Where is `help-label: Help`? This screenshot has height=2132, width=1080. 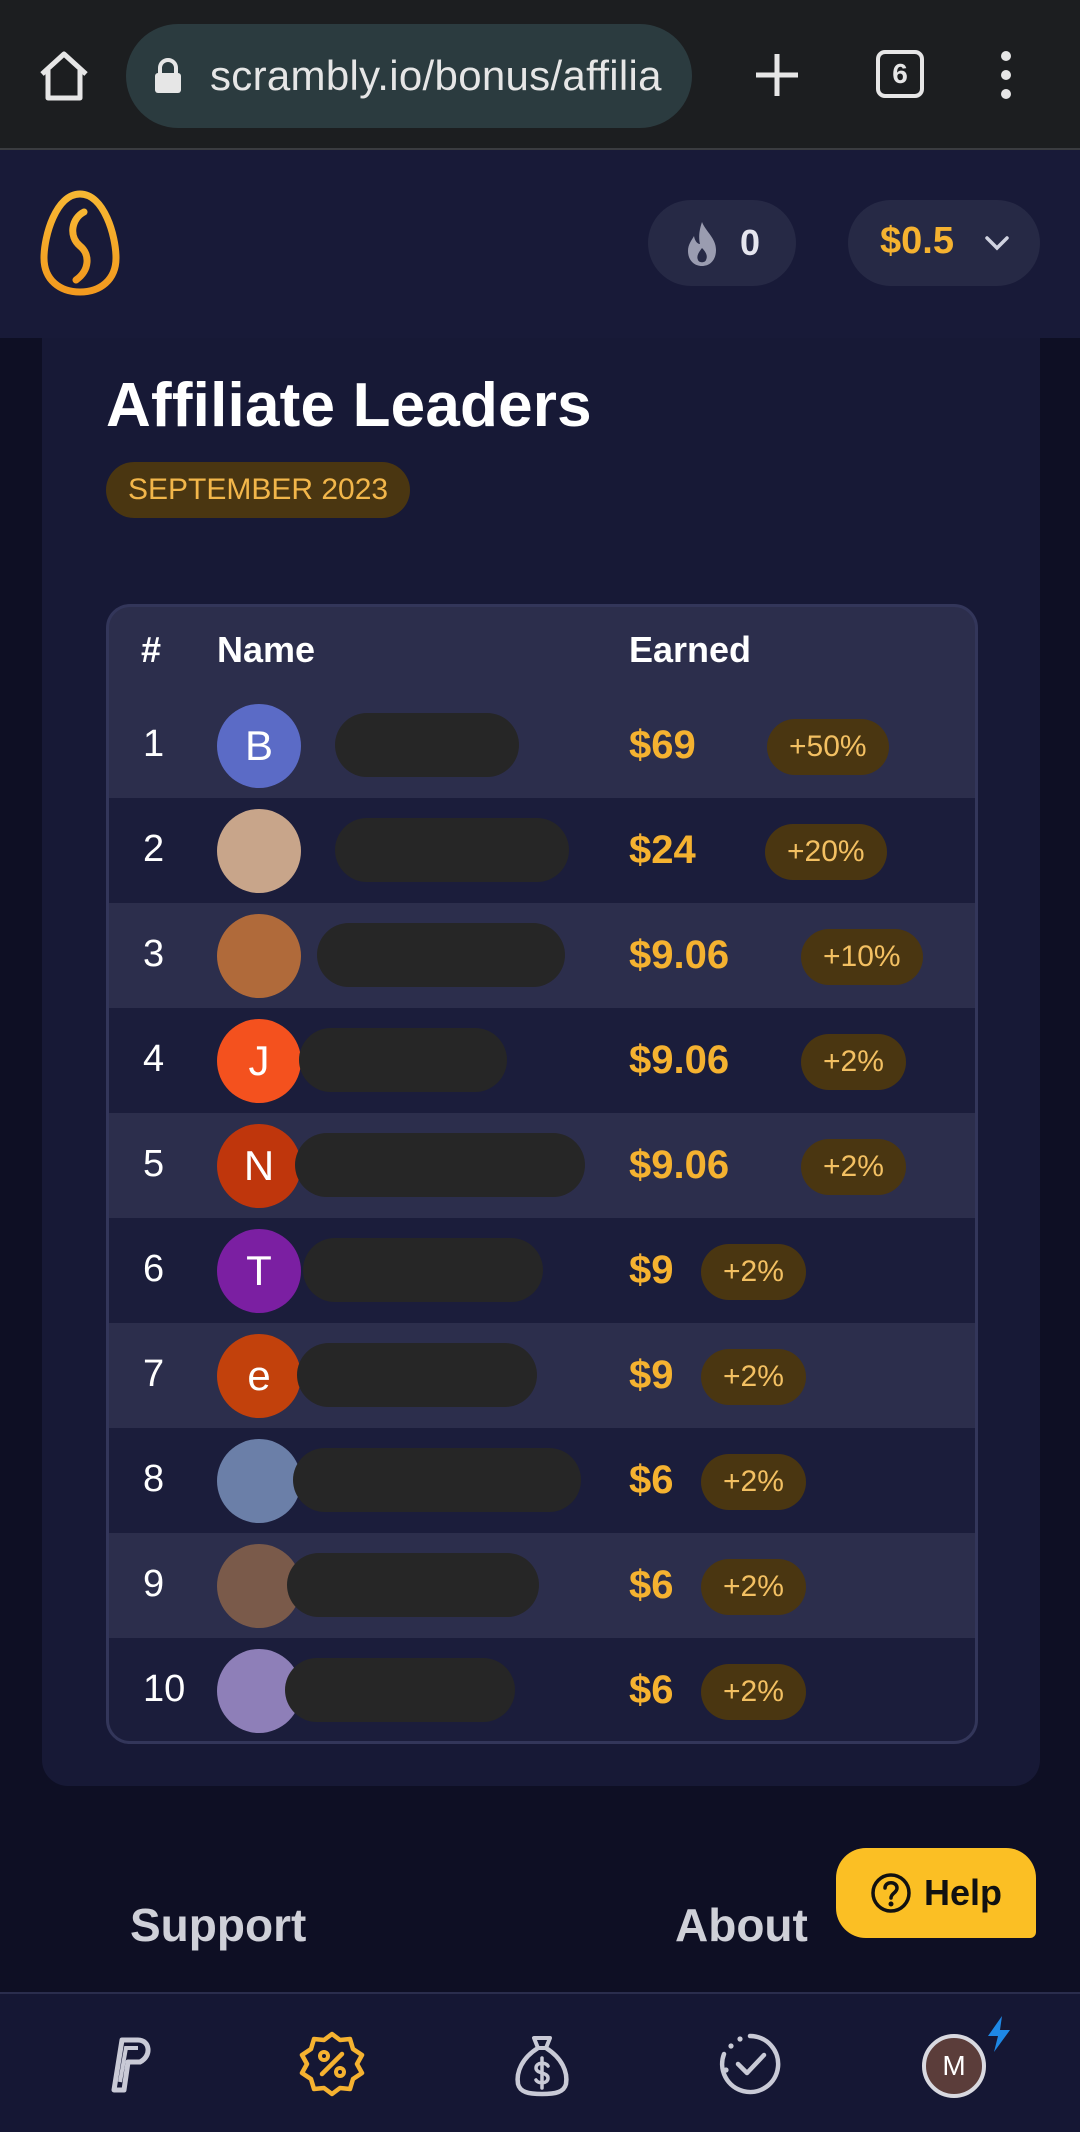
help-label: Help is located at coordinates (962, 1892).